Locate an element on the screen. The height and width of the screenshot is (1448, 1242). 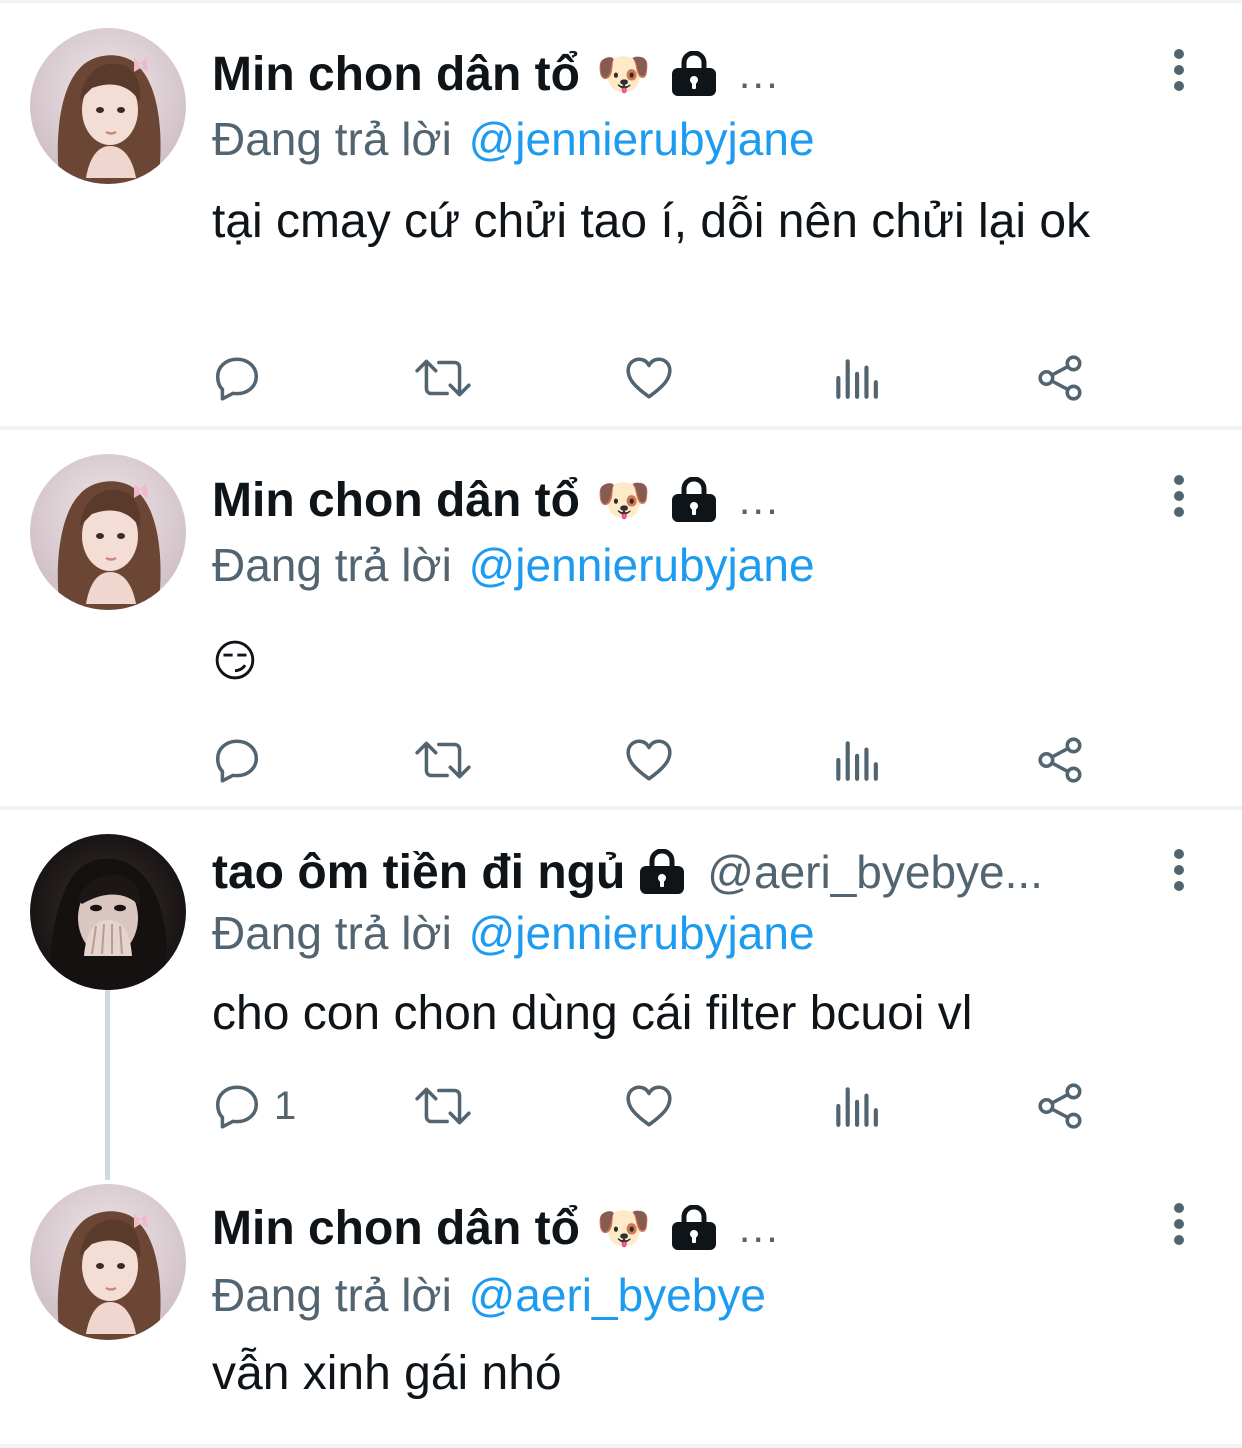
reply-button: 1 is located at coordinates (254, 1106).